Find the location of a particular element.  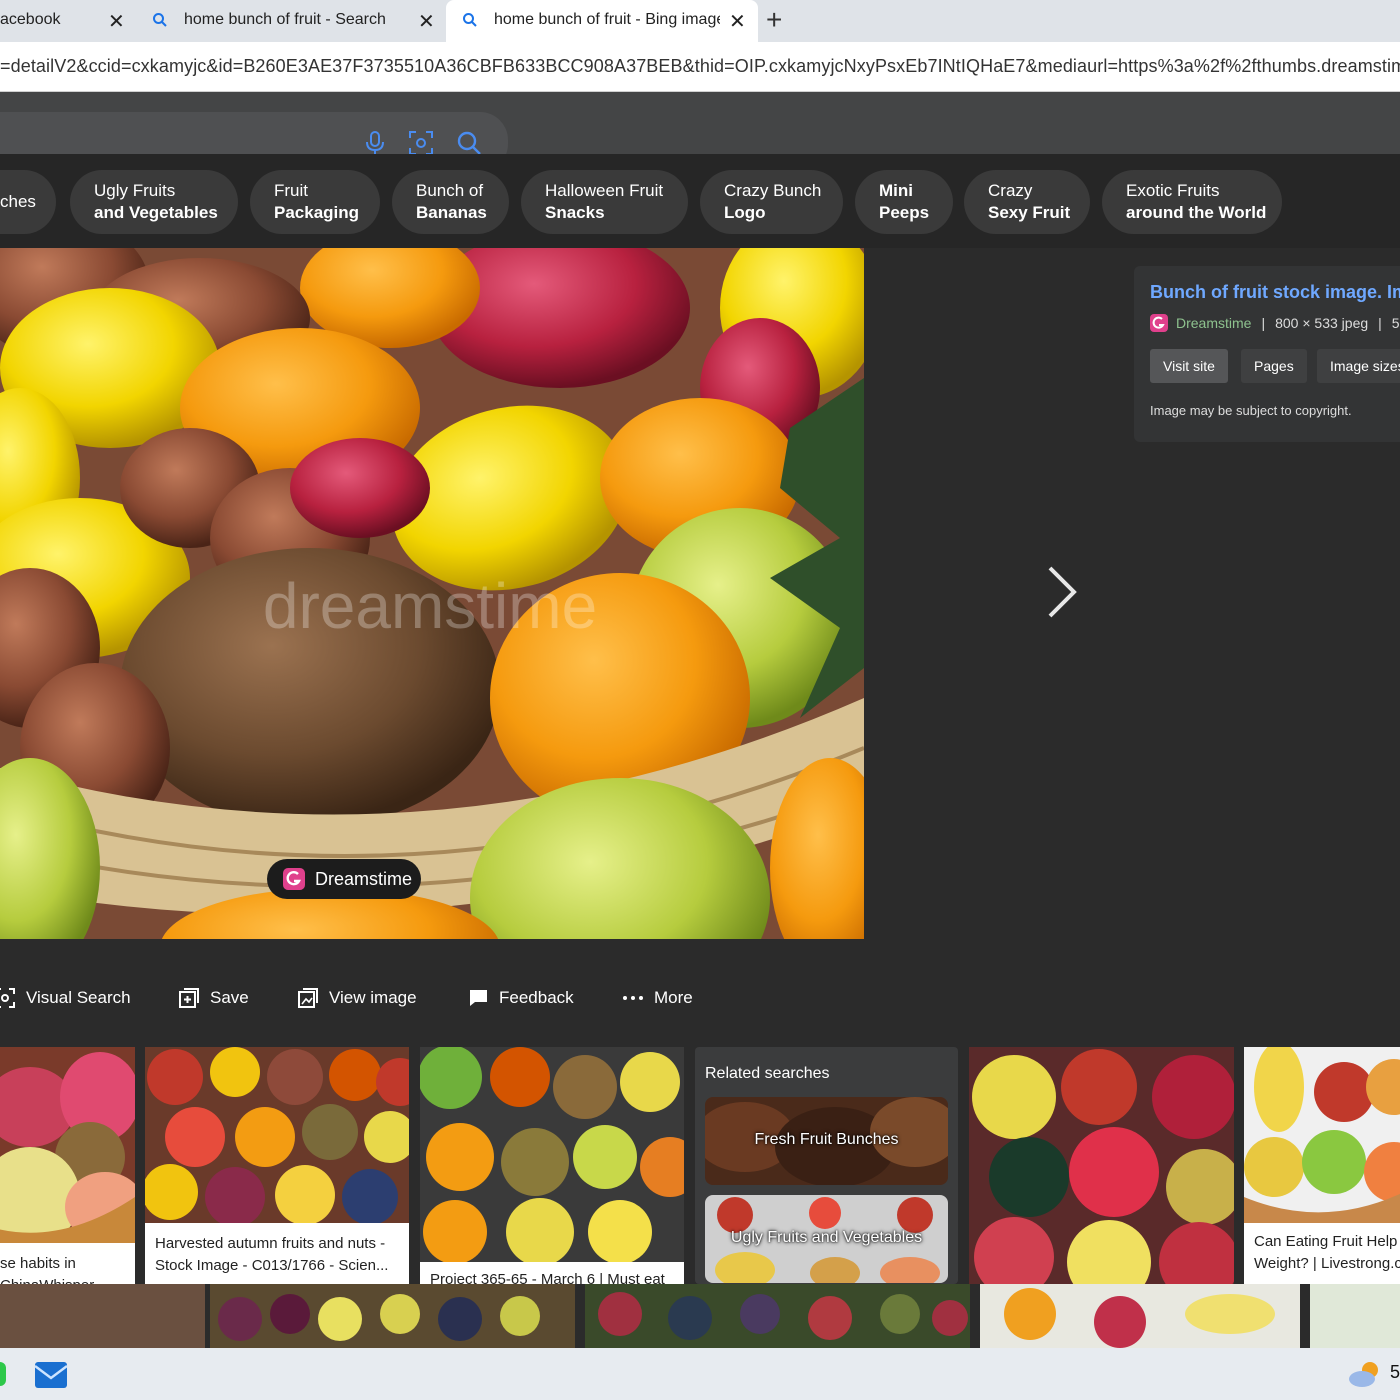

result-caption: ChinaWhisper is located at coordinates (47, 1279).